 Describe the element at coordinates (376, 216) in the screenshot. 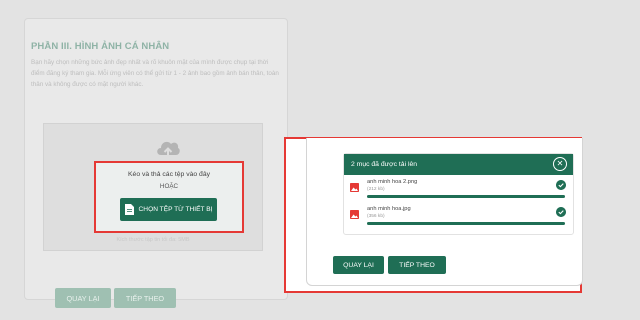

I see `file-size: (356 kb)` at that location.